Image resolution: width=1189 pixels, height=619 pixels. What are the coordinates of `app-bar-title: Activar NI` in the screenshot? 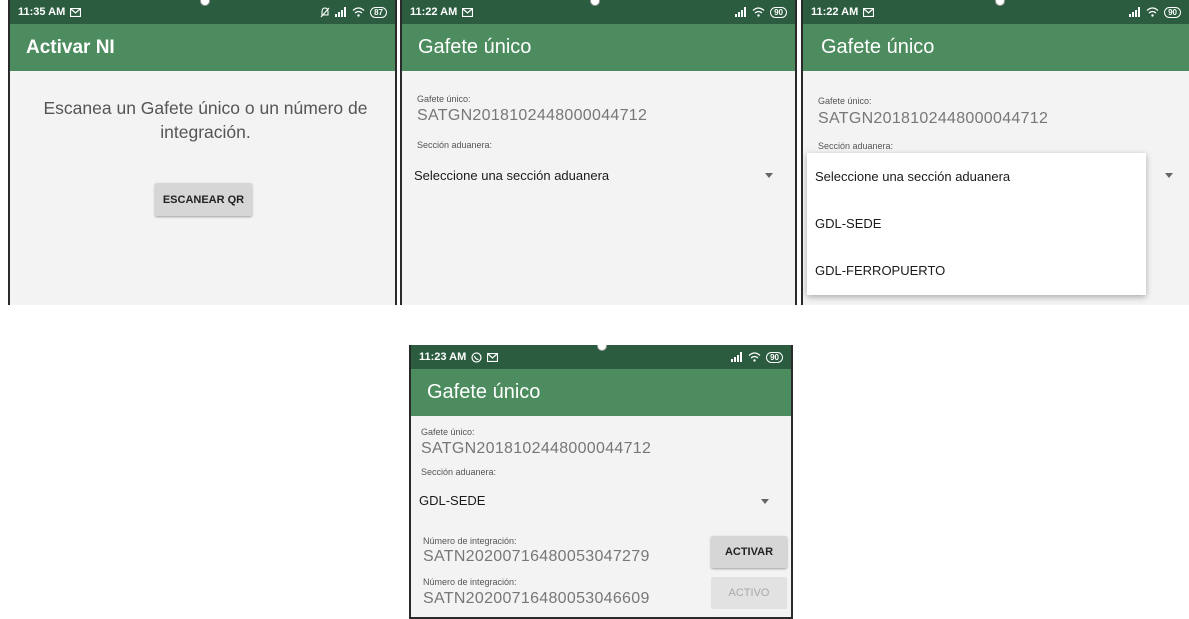 It's located at (202, 47).